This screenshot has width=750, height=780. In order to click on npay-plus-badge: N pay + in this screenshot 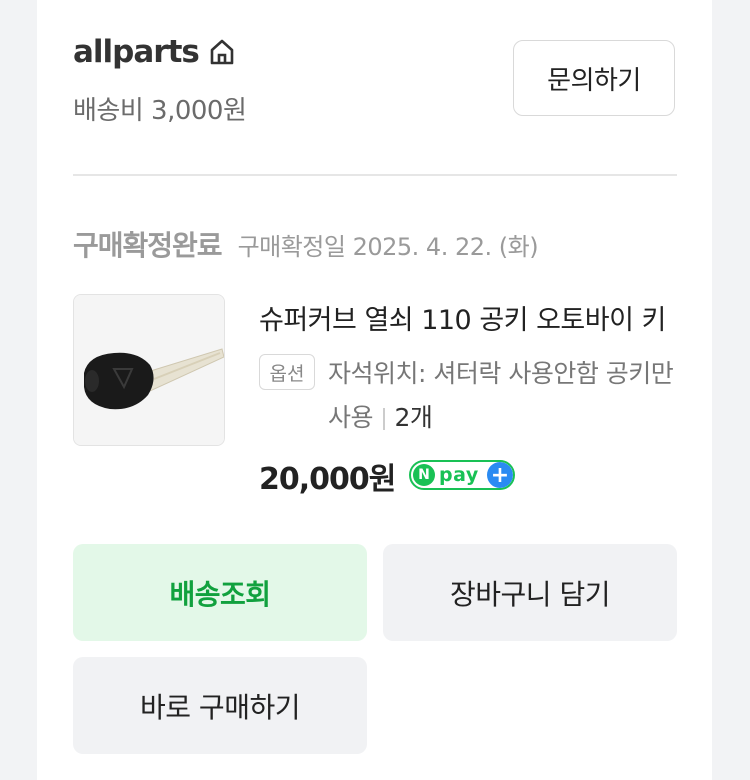, I will do `click(462, 475)`.